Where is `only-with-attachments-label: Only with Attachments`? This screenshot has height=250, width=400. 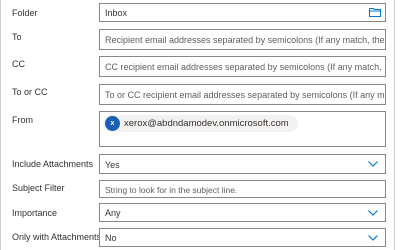
only-with-attachments-label: Only with Attachments is located at coordinates (57, 237).